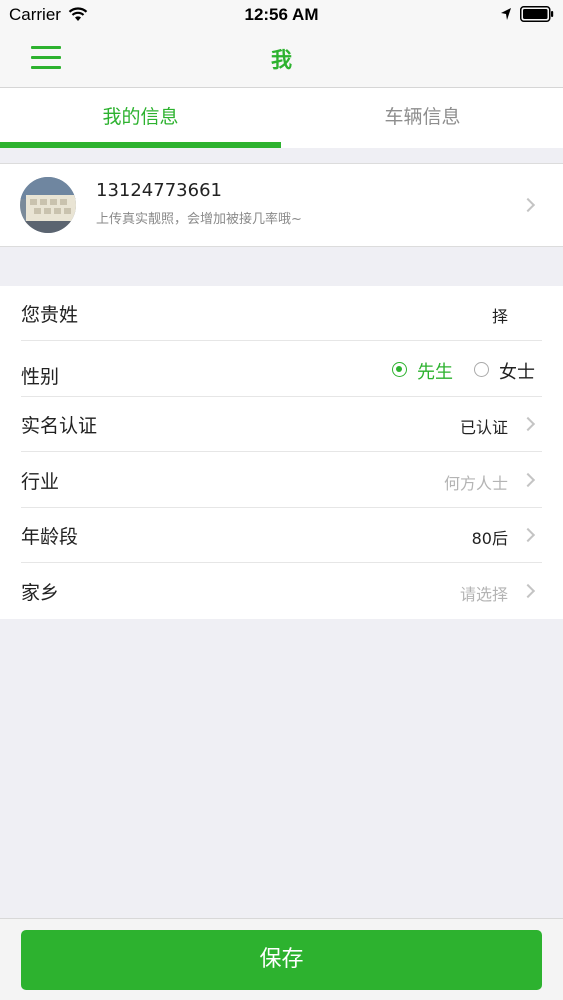 This screenshot has height=1000, width=563. What do you see at coordinates (481, 369) in the screenshot?
I see `radio-unchecked-icon` at bounding box center [481, 369].